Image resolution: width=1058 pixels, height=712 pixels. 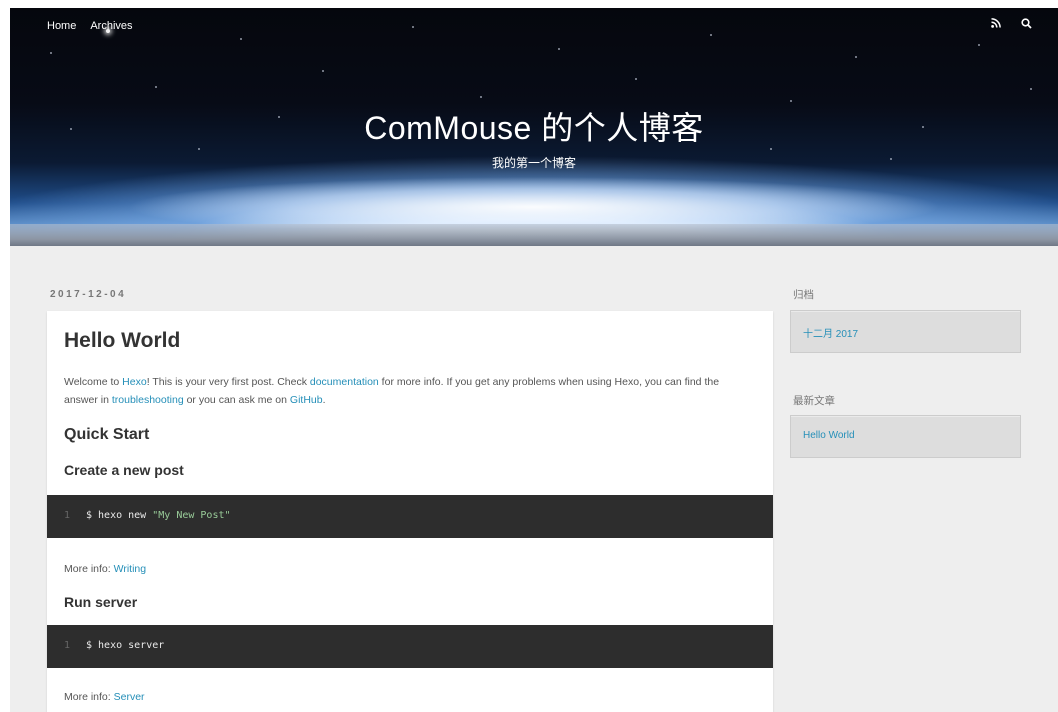 I want to click on nav-actions, so click(x=1011, y=23).